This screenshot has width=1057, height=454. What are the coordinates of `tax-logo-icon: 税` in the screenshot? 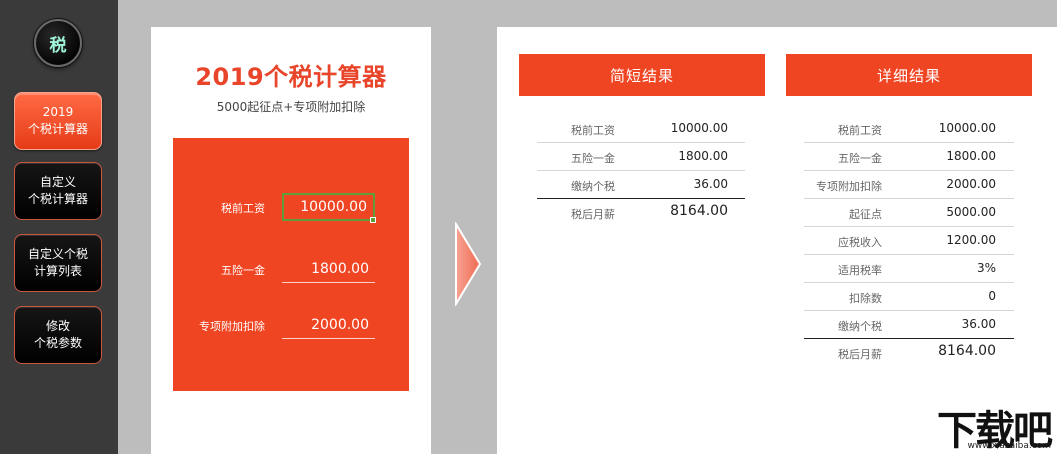 It's located at (58, 43).